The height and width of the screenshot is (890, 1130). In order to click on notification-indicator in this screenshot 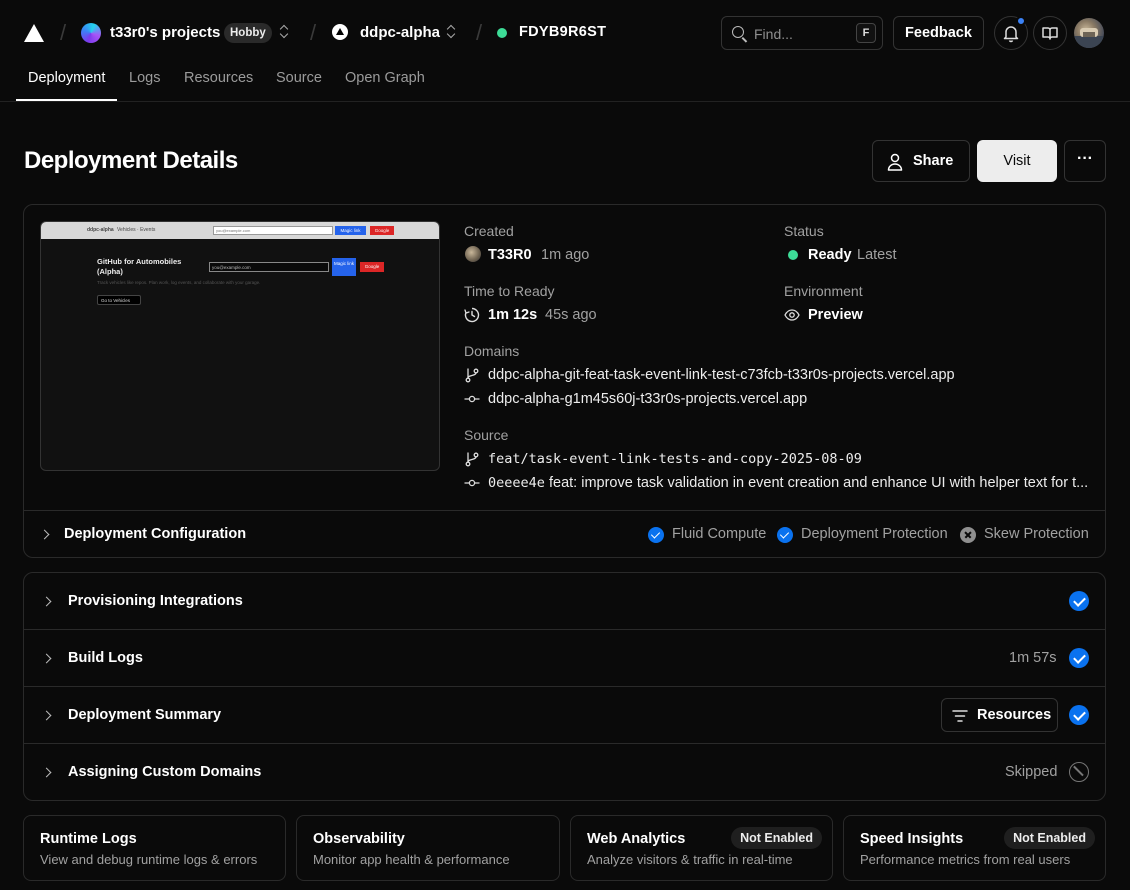, I will do `click(1021, 21)`.